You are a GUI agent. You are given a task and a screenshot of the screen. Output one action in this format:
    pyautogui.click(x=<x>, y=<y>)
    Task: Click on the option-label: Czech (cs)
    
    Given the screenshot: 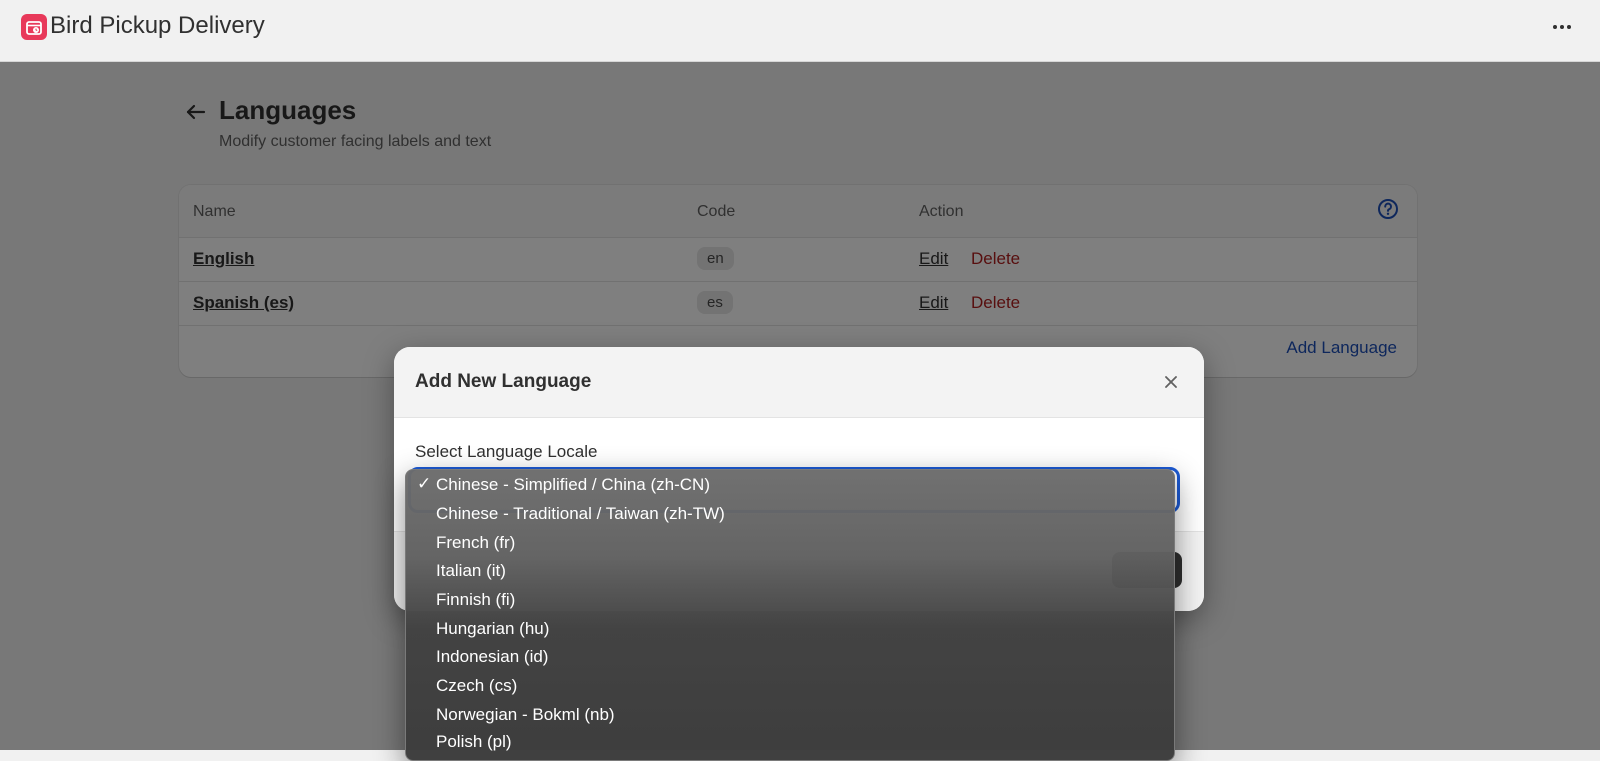 What is the action you would take?
    pyautogui.click(x=477, y=685)
    